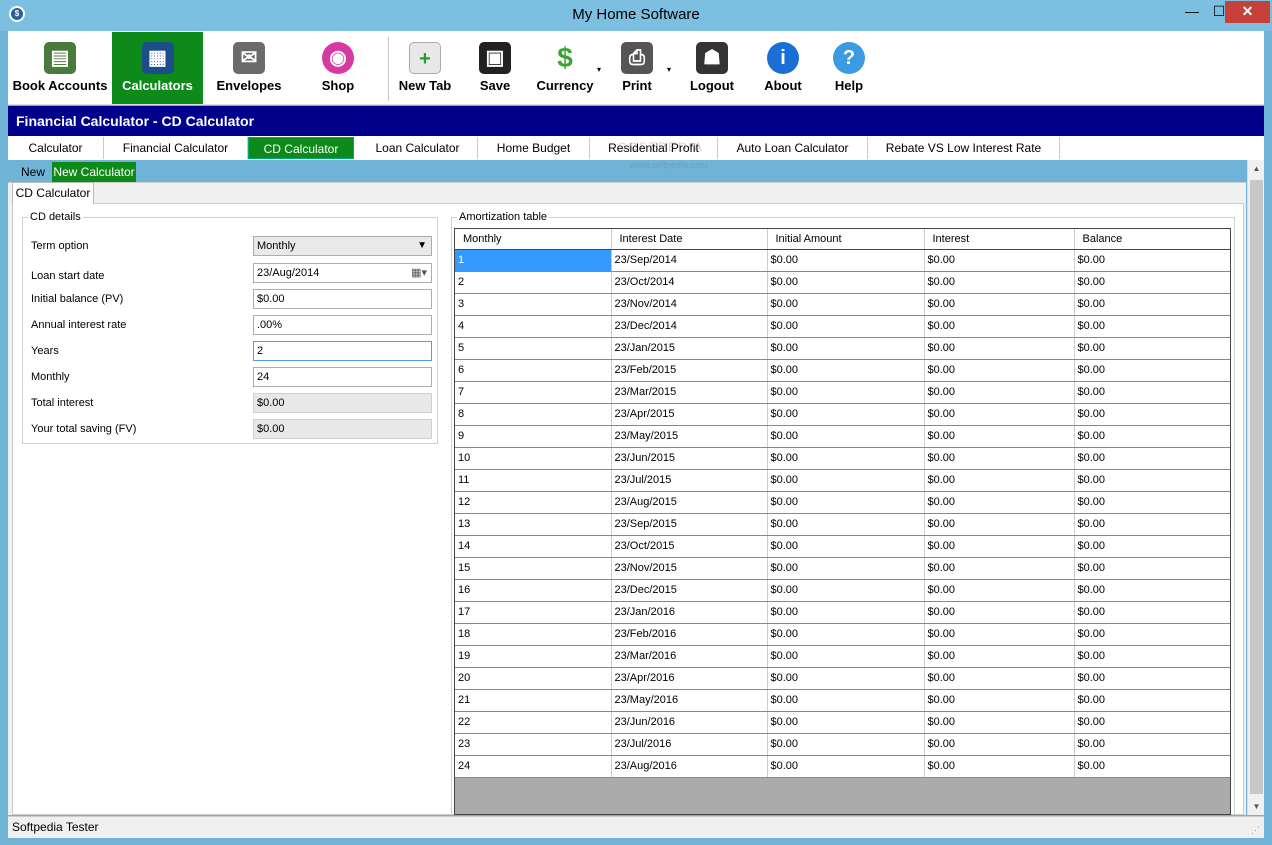  I want to click on annual-interest-rate-input: .00%, so click(342, 325).